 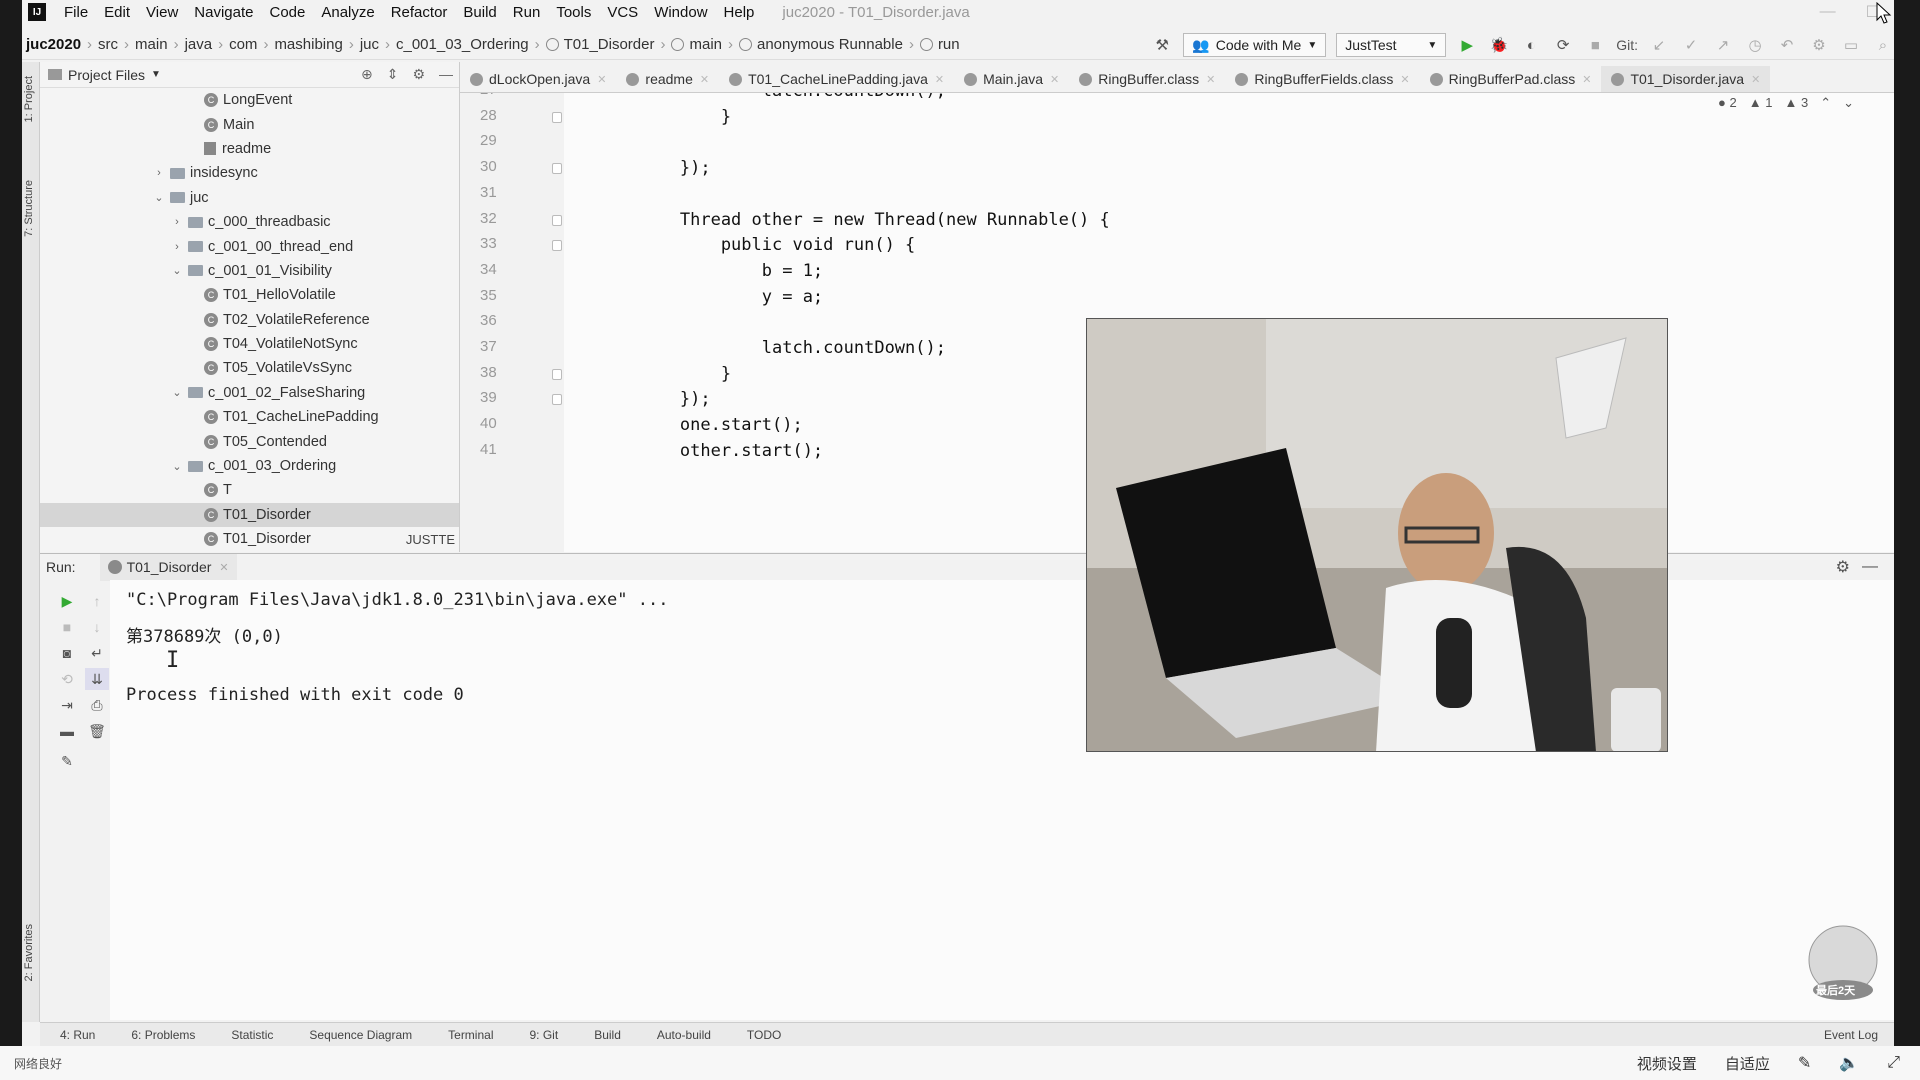 What do you see at coordinates (1667, 1063) in the screenshot?
I see `video-settings-button: 视频设置` at bounding box center [1667, 1063].